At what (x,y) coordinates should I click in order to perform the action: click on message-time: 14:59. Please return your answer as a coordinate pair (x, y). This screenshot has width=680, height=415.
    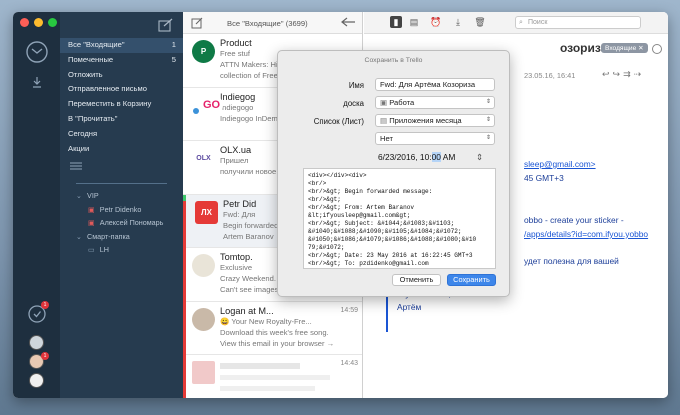
    Looking at the image, I should click on (349, 310).